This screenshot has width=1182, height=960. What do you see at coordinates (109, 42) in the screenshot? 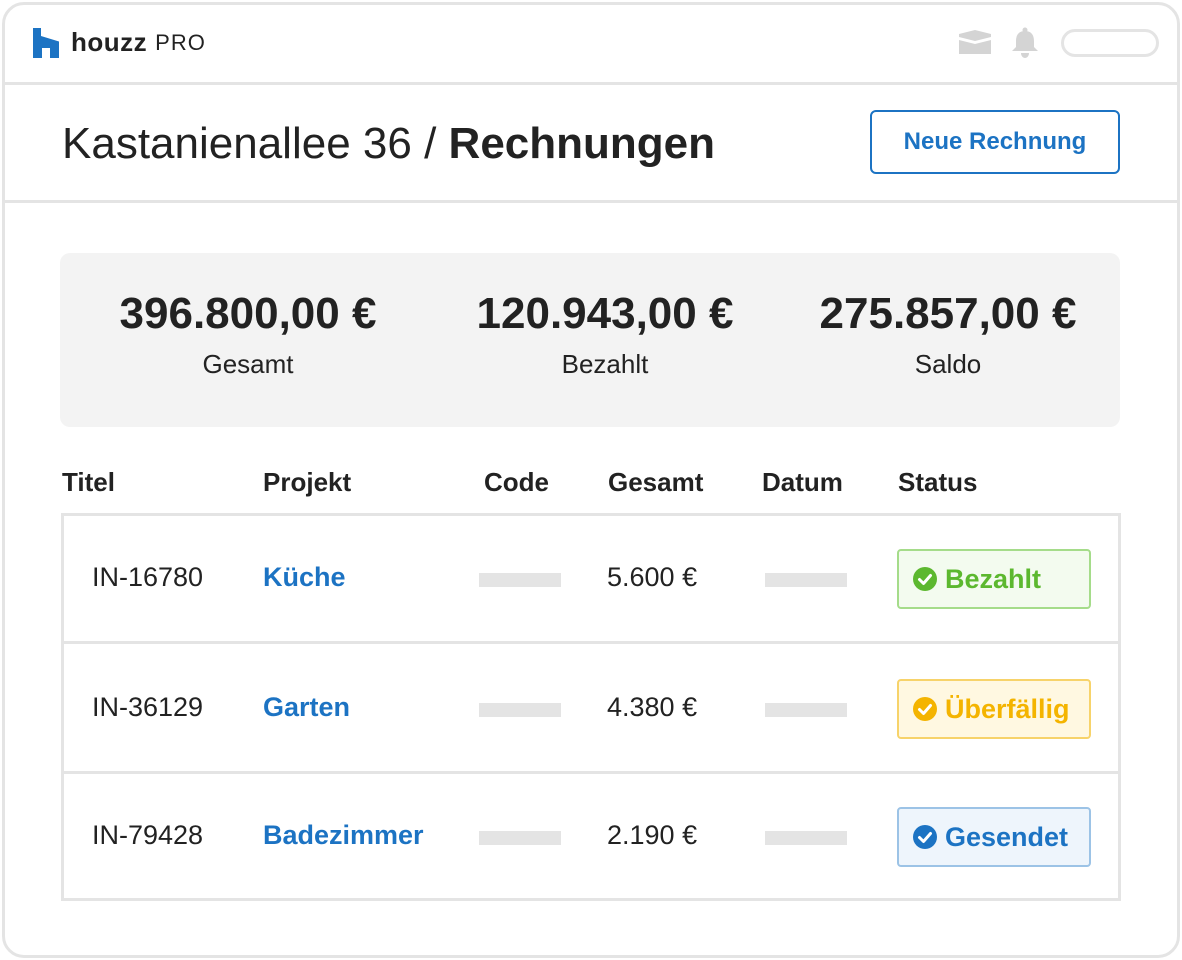
I see `logo-wordmark: houzz` at bounding box center [109, 42].